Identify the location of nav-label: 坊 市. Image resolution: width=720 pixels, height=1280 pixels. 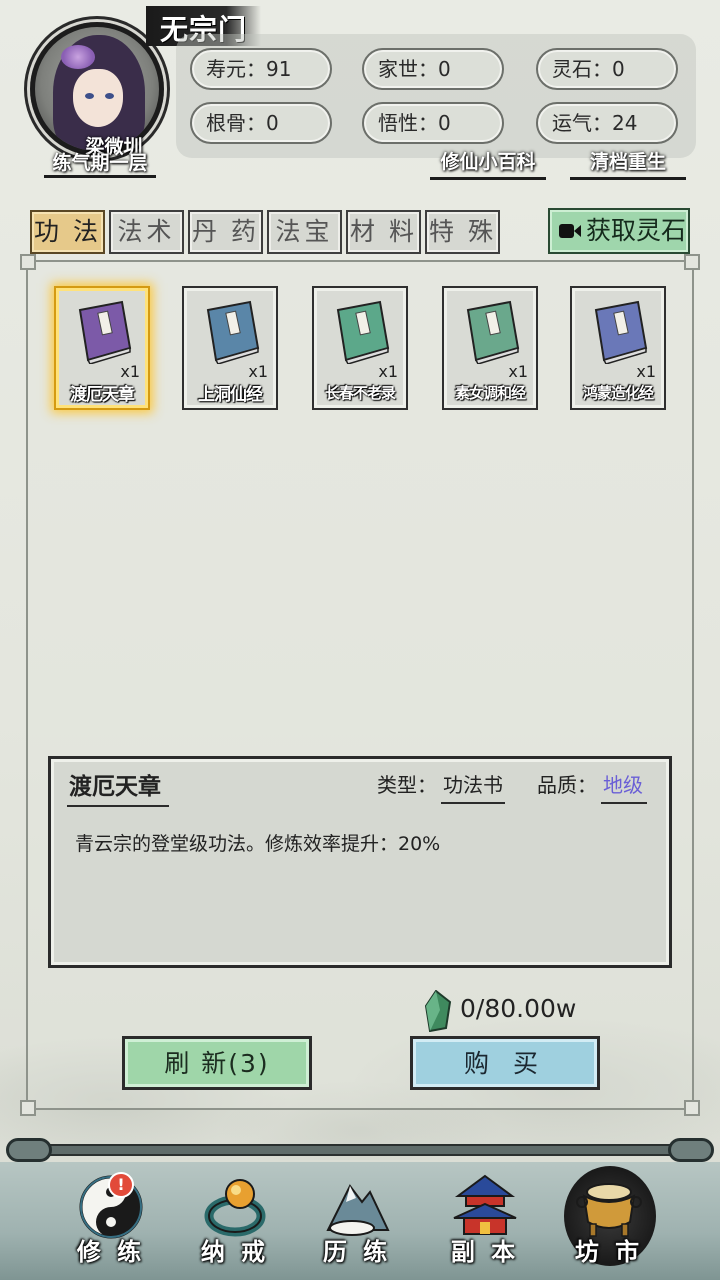
(609, 1252).